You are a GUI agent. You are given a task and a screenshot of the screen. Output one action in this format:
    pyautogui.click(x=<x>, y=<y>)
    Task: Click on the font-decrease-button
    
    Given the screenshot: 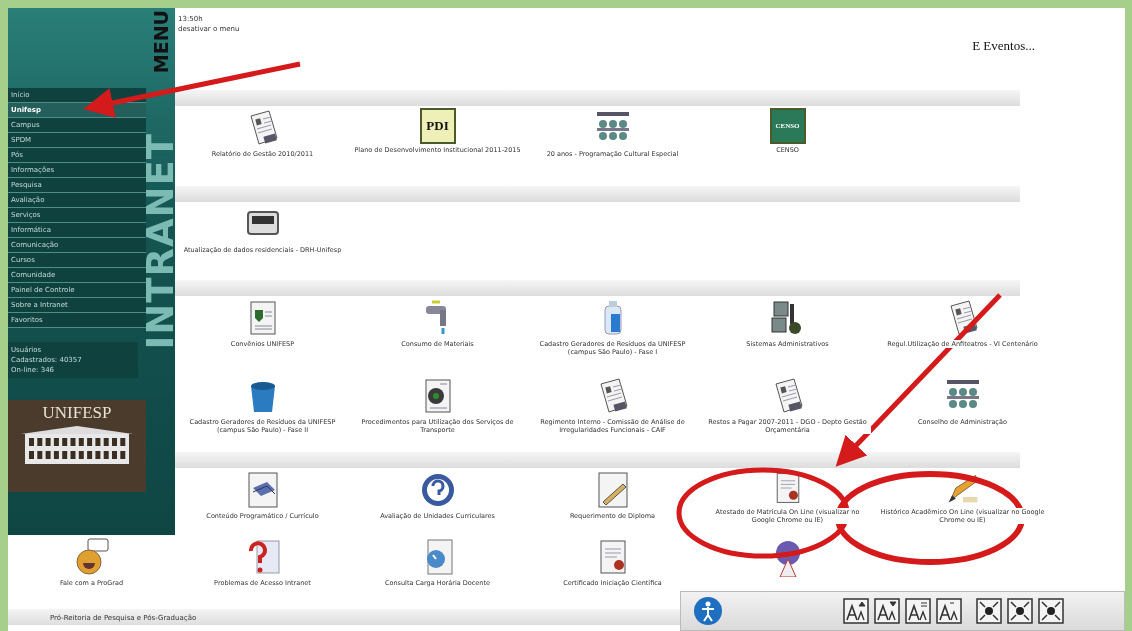 What is the action you would take?
    pyautogui.click(x=887, y=611)
    